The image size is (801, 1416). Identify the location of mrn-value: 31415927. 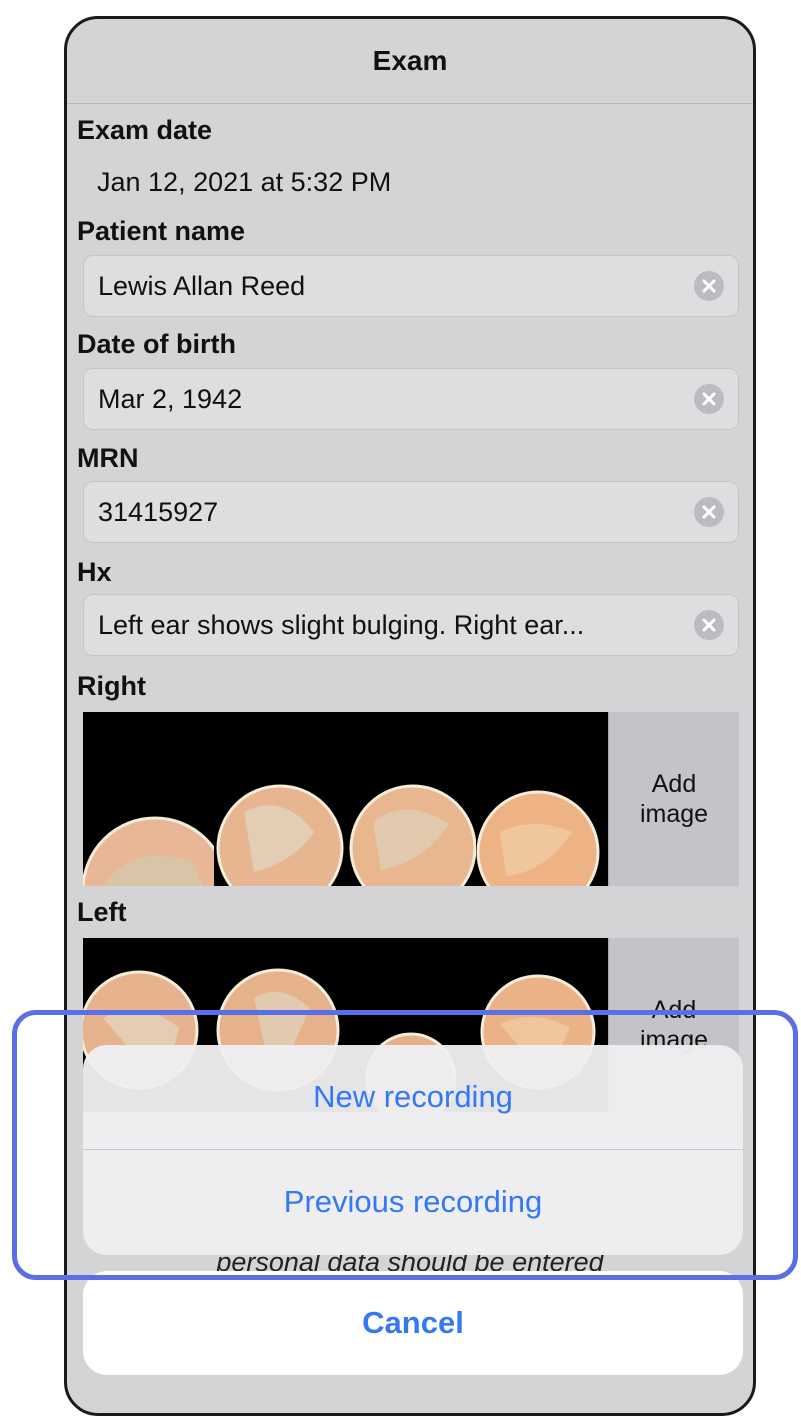
(158, 512).